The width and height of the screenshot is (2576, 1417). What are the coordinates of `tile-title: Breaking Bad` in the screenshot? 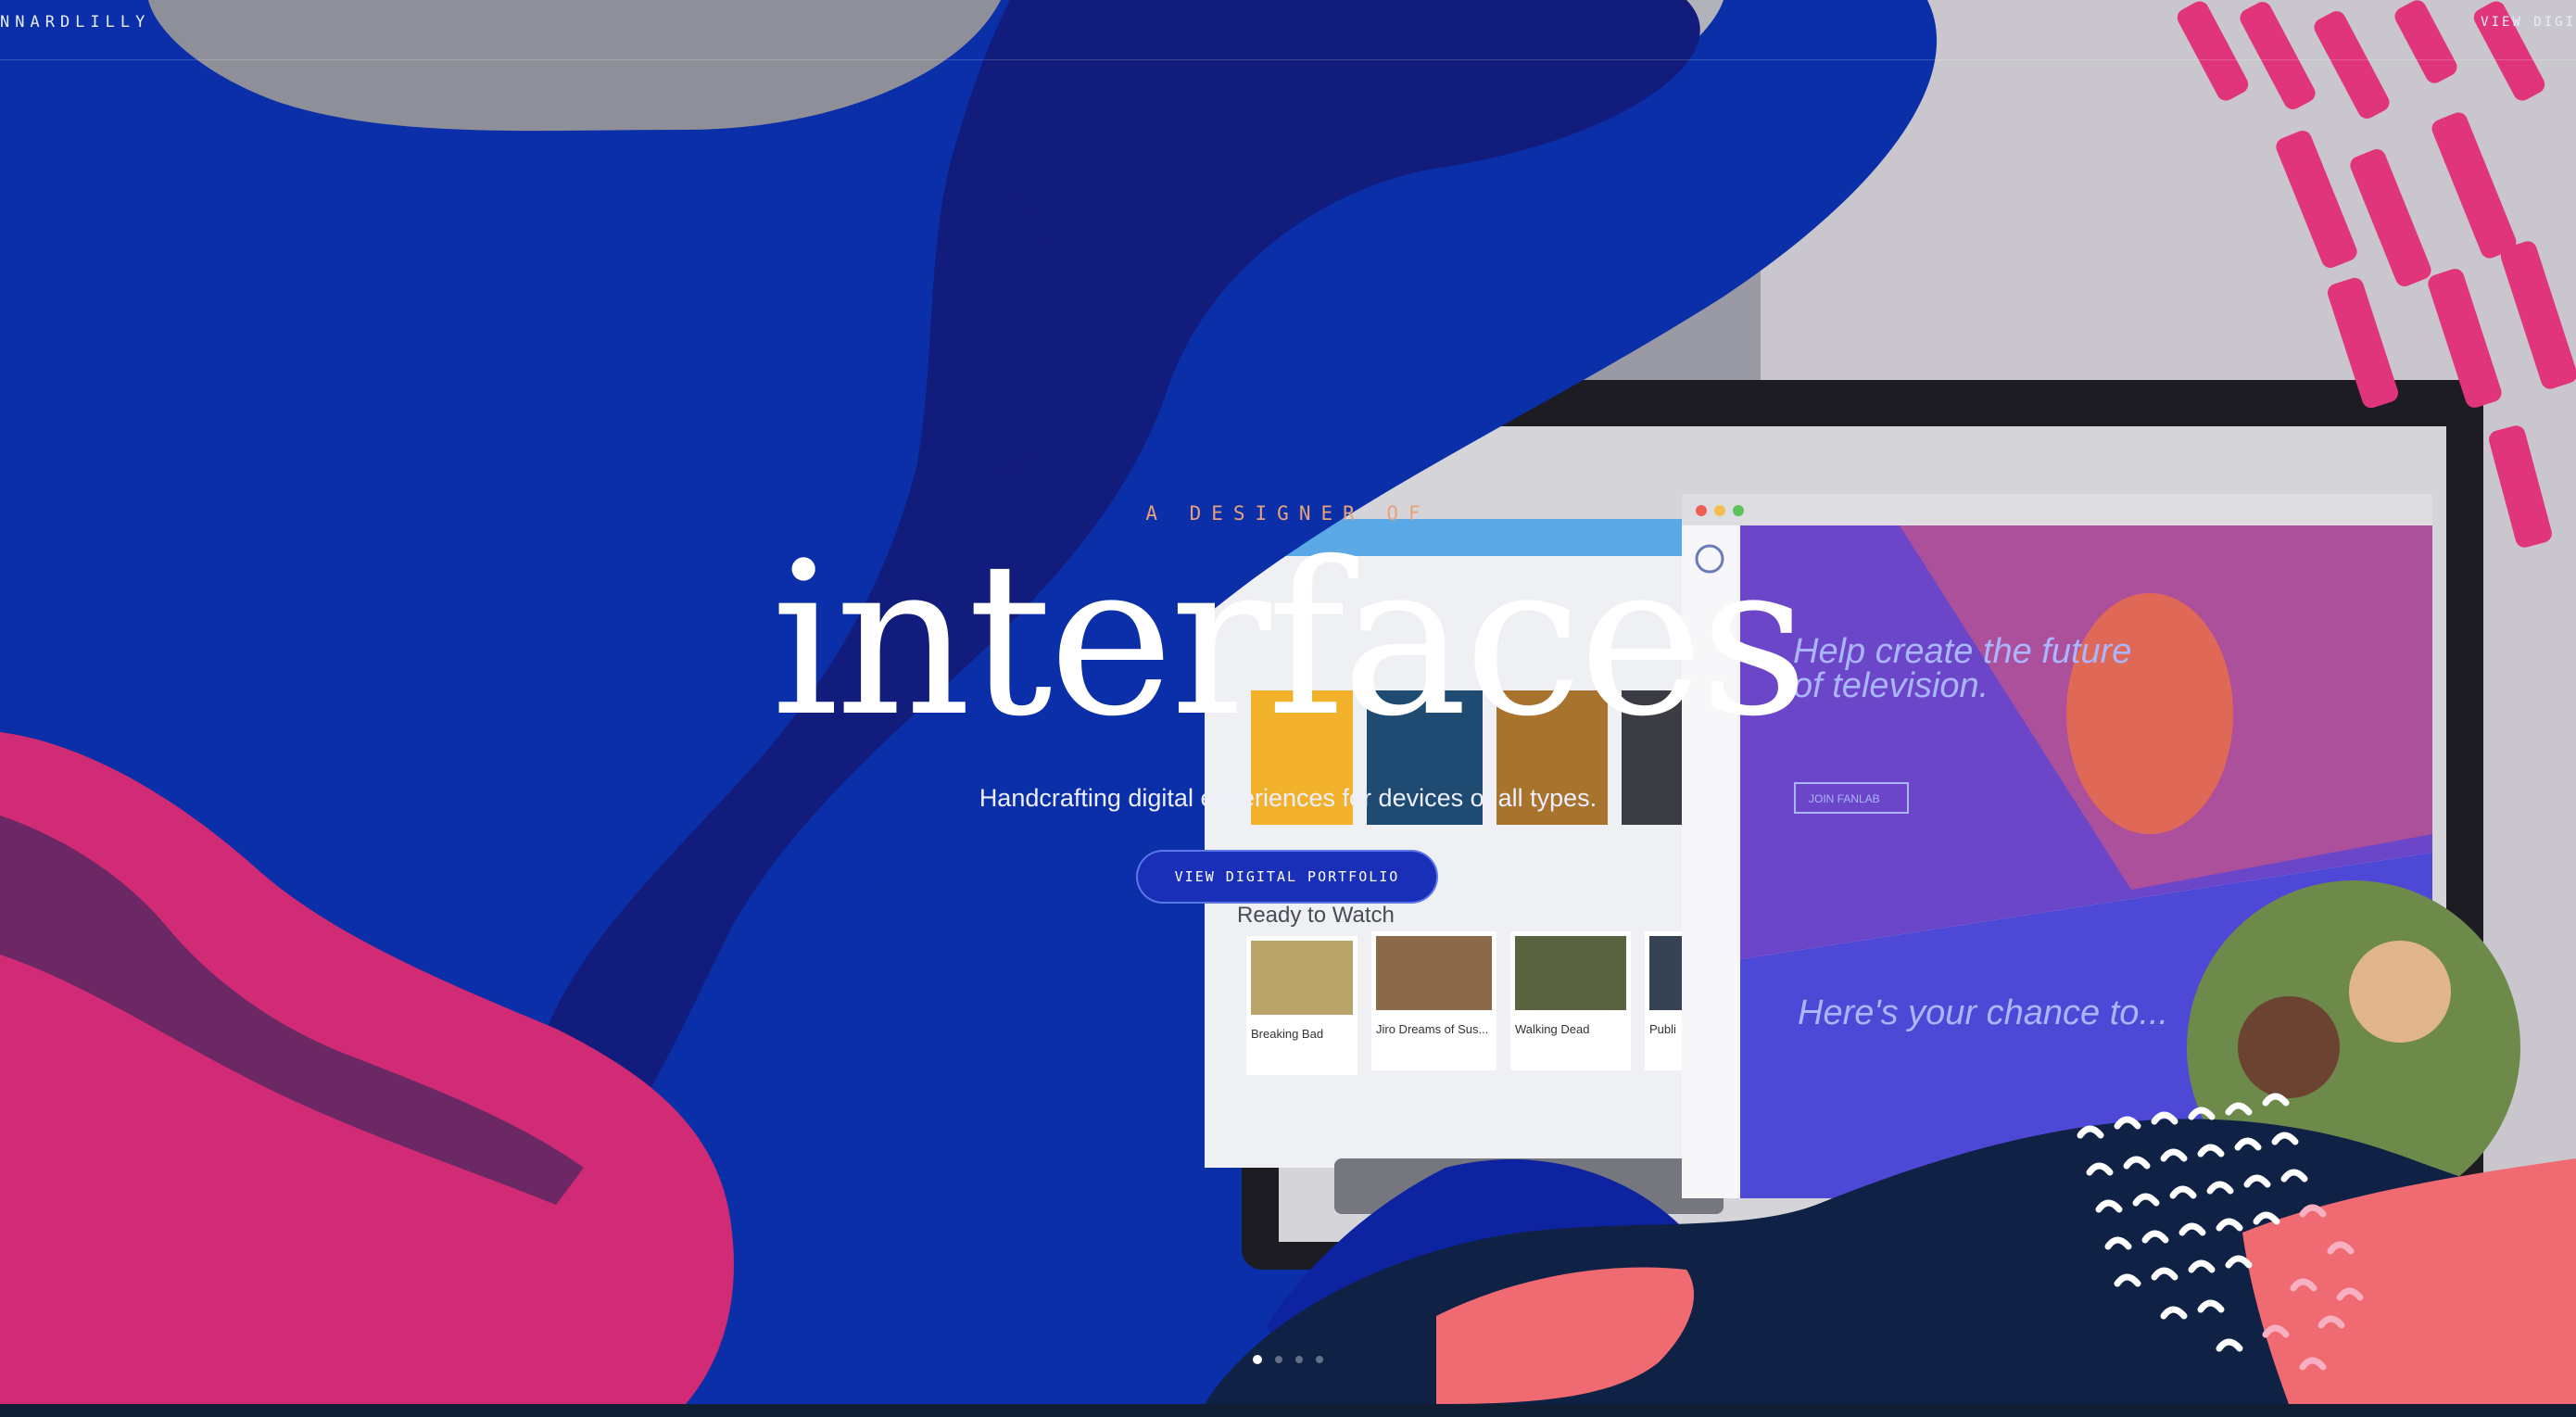 It's located at (1287, 1034).